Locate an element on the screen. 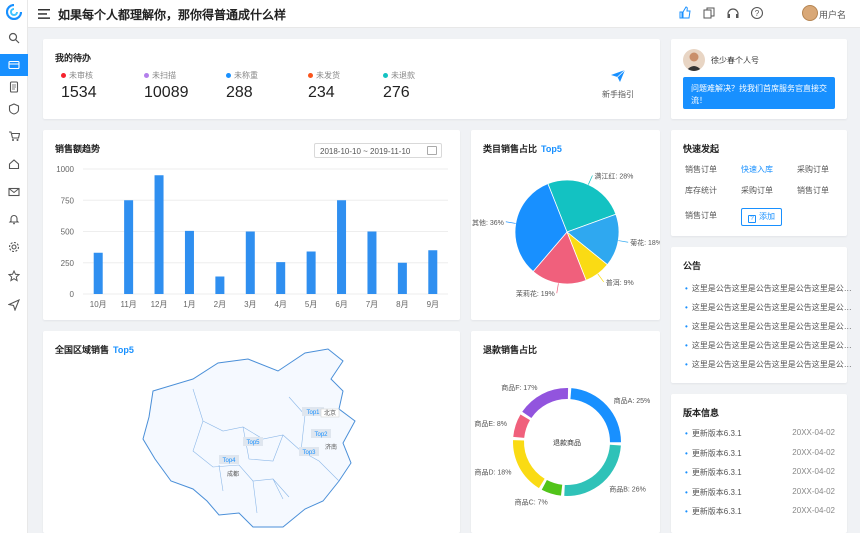 Image resolution: width=860 pixels, height=533 pixels. sidebar-item-send is located at coordinates (14, 305).